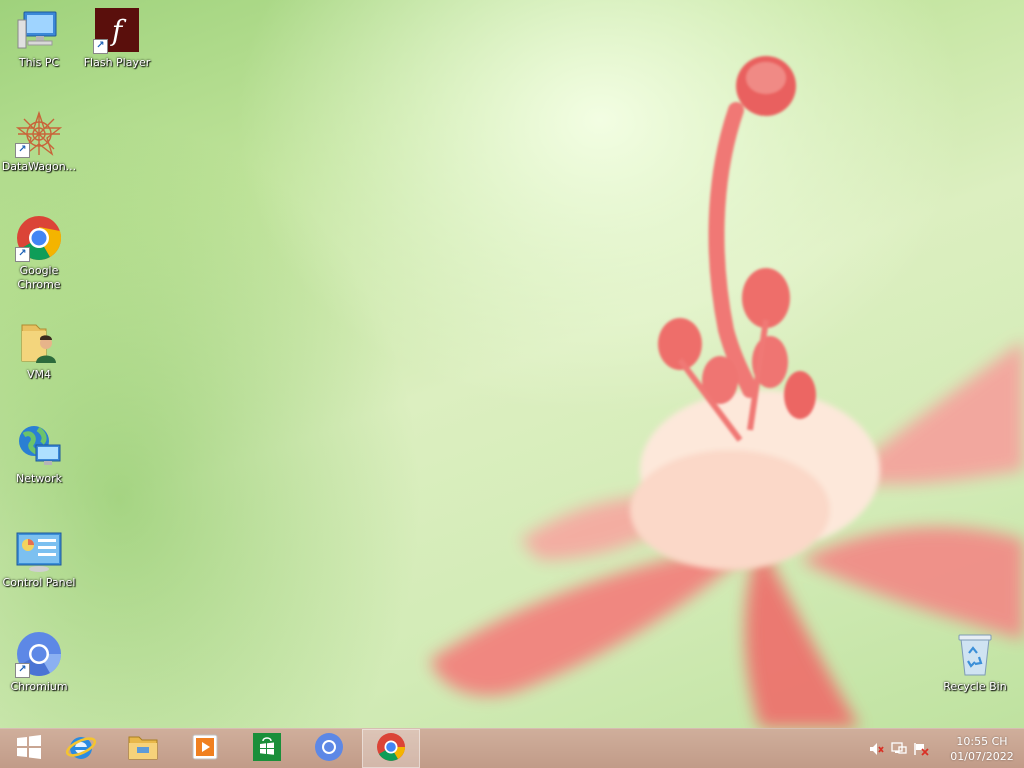 The height and width of the screenshot is (768, 1024). What do you see at coordinates (39, 550) in the screenshot?
I see `control-panel-icon` at bounding box center [39, 550].